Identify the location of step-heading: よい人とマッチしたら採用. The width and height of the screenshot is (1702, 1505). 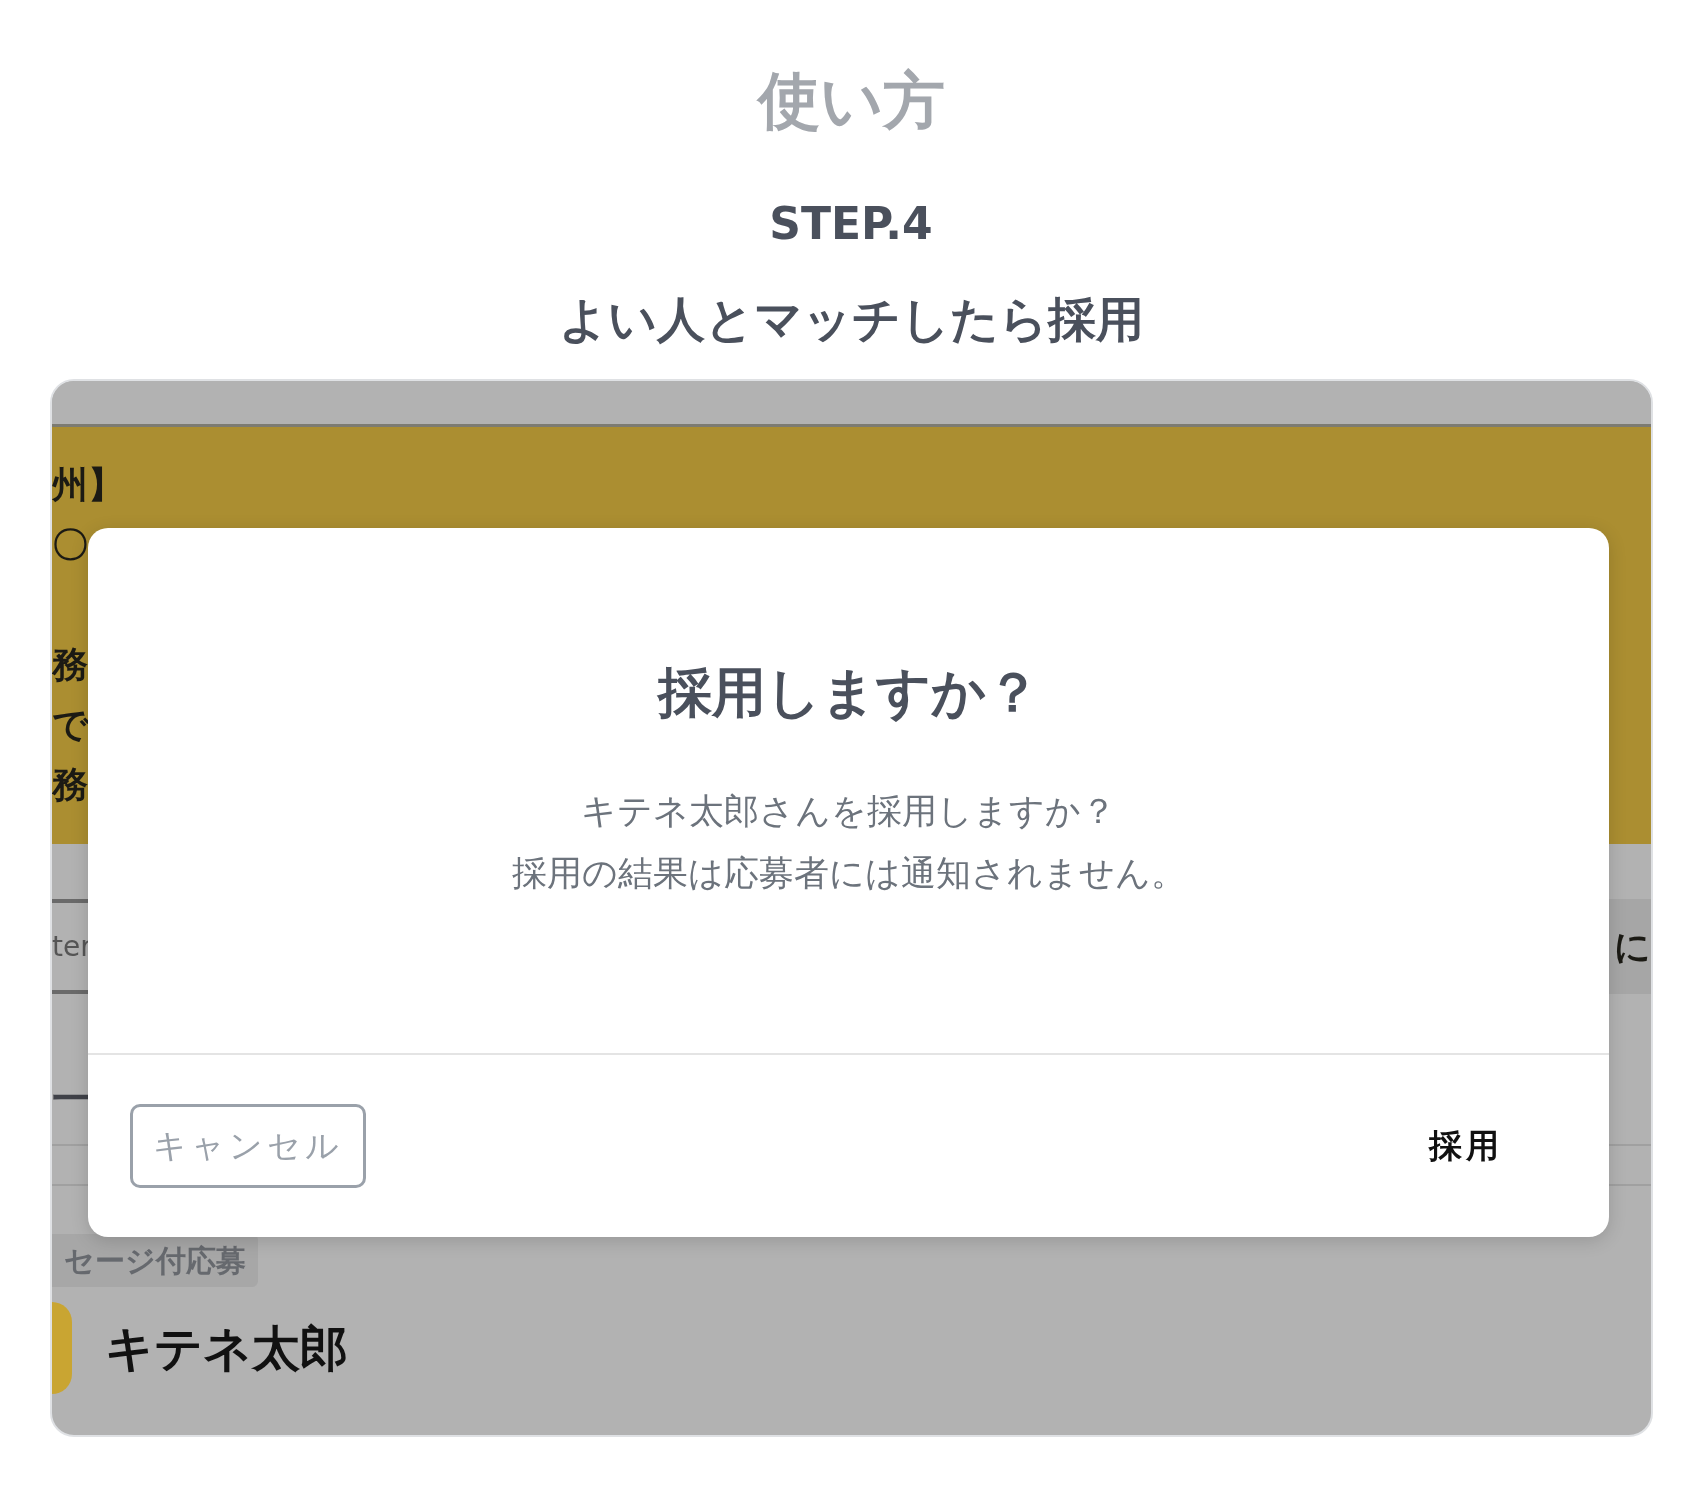
(851, 319).